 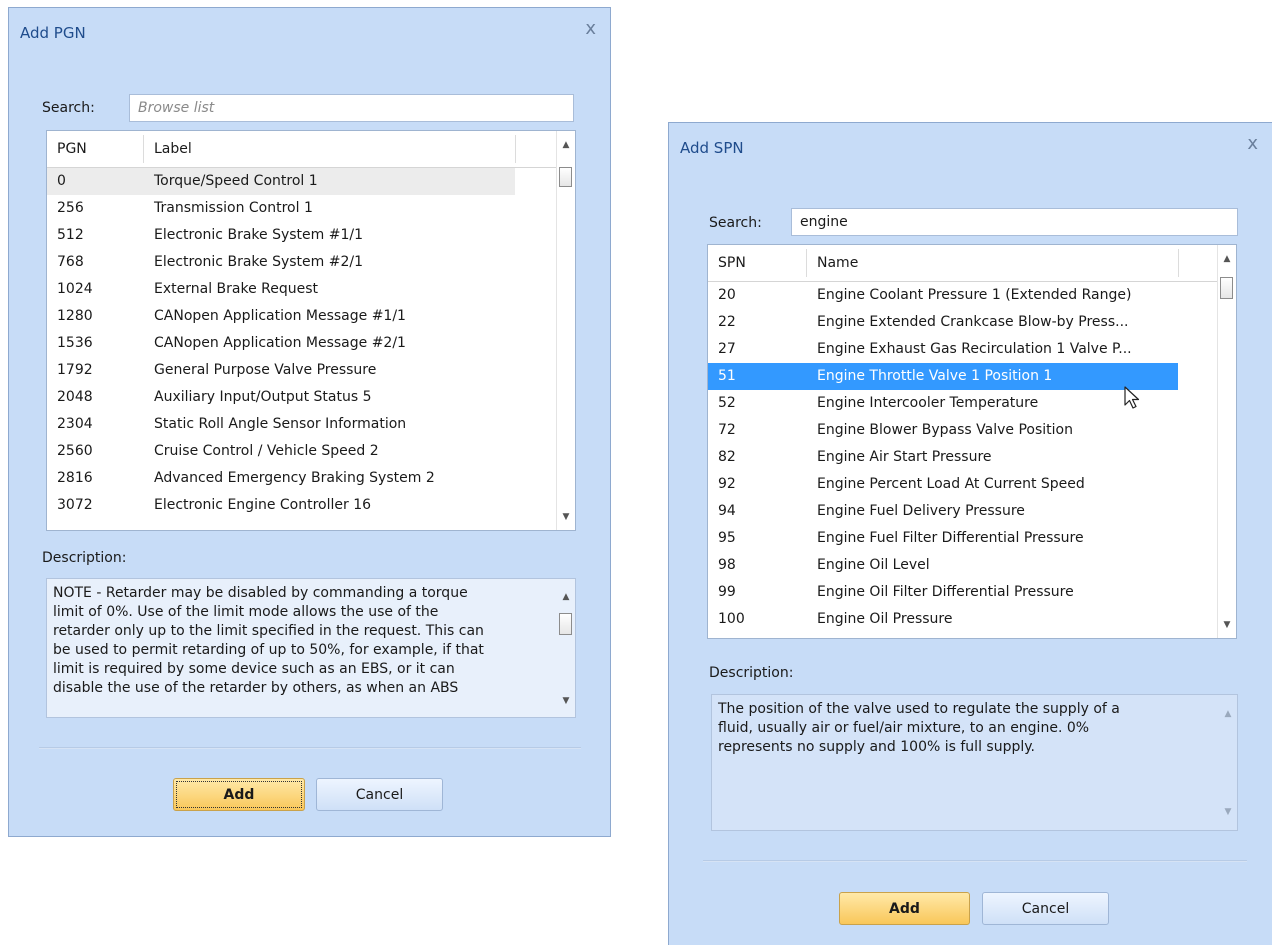 What do you see at coordinates (72, 149) in the screenshot?
I see `pgn-column-header: PGN` at bounding box center [72, 149].